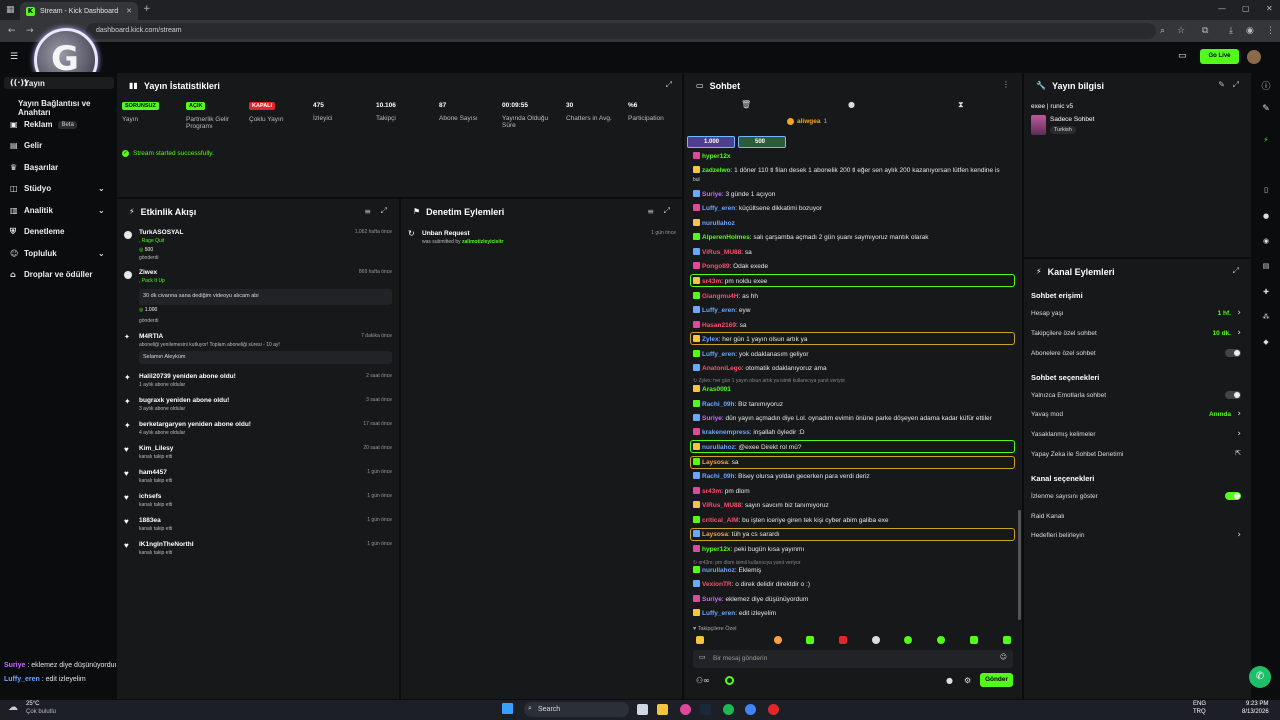  What do you see at coordinates (10, 10) in the screenshot?
I see `tab-list-icon: ▦` at bounding box center [10, 10].